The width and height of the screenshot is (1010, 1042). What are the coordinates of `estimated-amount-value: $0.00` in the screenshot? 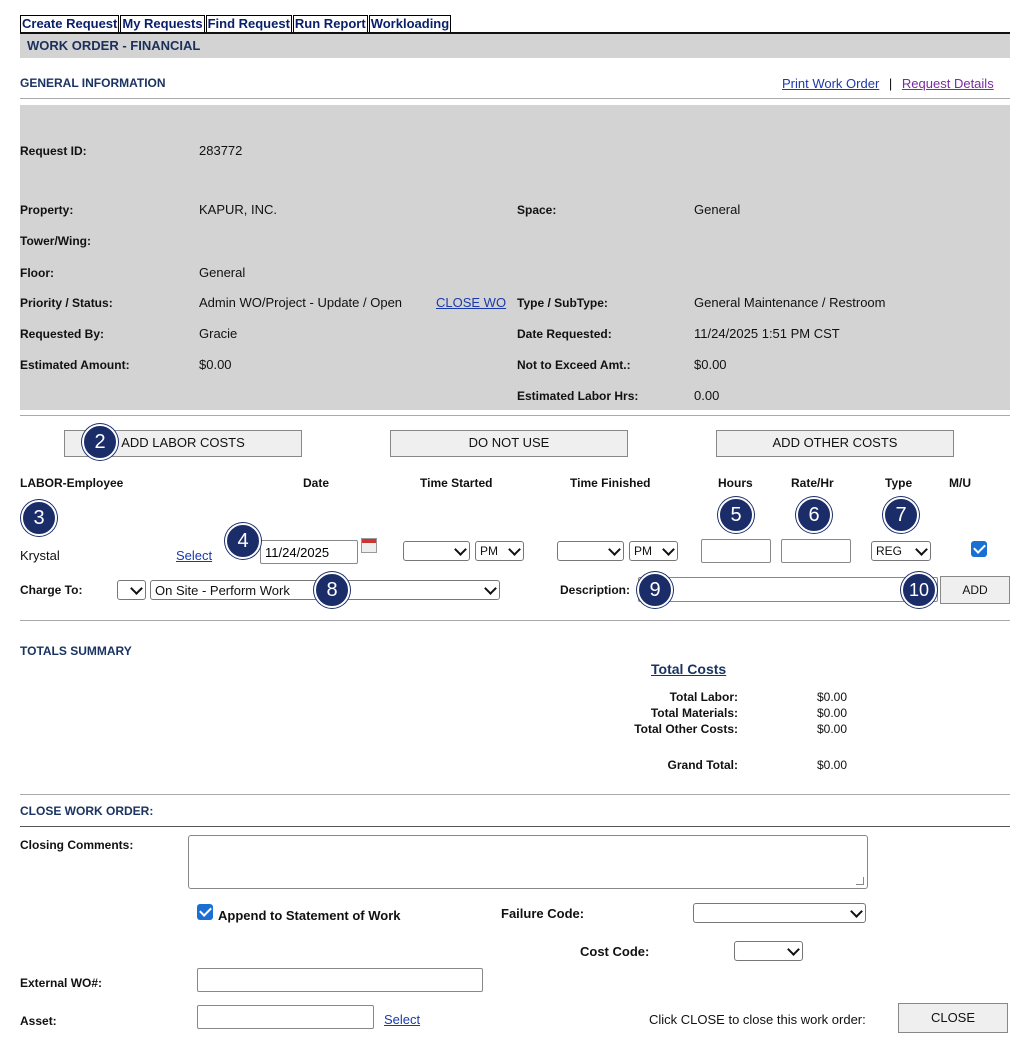 It's located at (215, 364).